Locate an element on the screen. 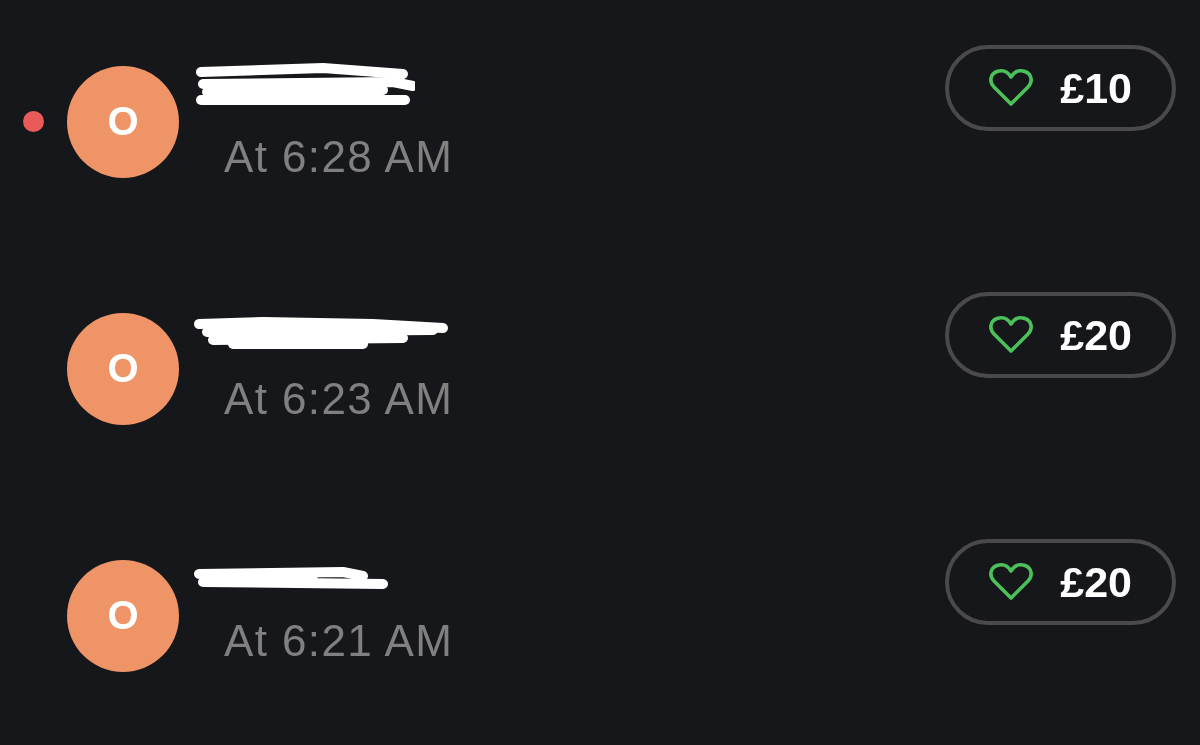 The width and height of the screenshot is (1200, 745). transaction-time: At 6:28 AM is located at coordinates (339, 156).